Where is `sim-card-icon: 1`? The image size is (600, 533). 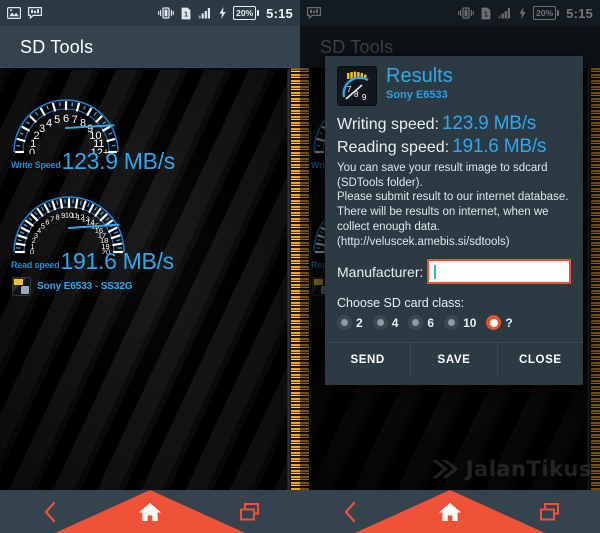 sim-card-icon: 1 is located at coordinates (186, 13).